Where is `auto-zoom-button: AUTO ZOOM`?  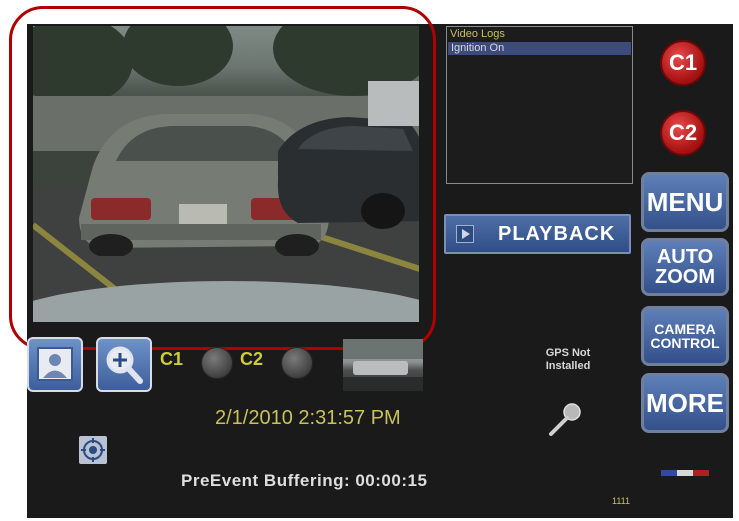
auto-zoom-button: AUTO ZOOM is located at coordinates (685, 267).